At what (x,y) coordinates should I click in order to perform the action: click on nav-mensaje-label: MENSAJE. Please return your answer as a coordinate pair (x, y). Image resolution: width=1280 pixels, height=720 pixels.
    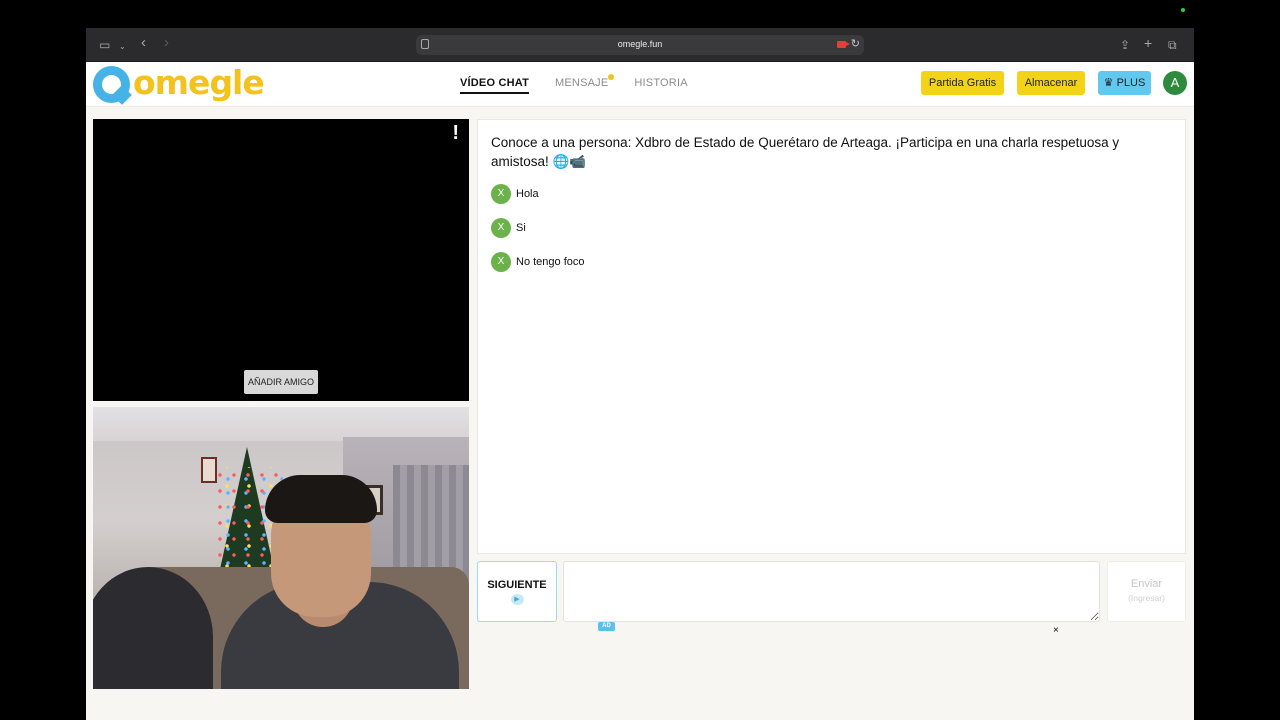
    Looking at the image, I should click on (582, 83).